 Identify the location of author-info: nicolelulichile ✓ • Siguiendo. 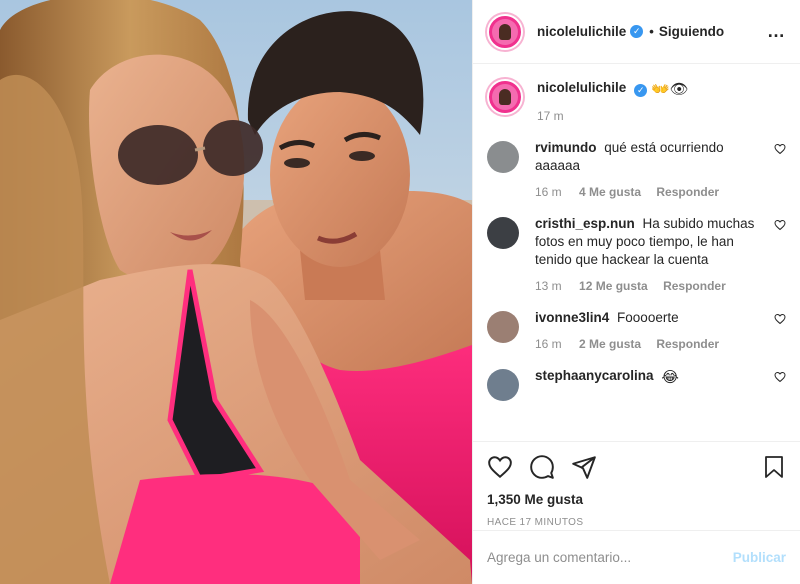
(630, 31).